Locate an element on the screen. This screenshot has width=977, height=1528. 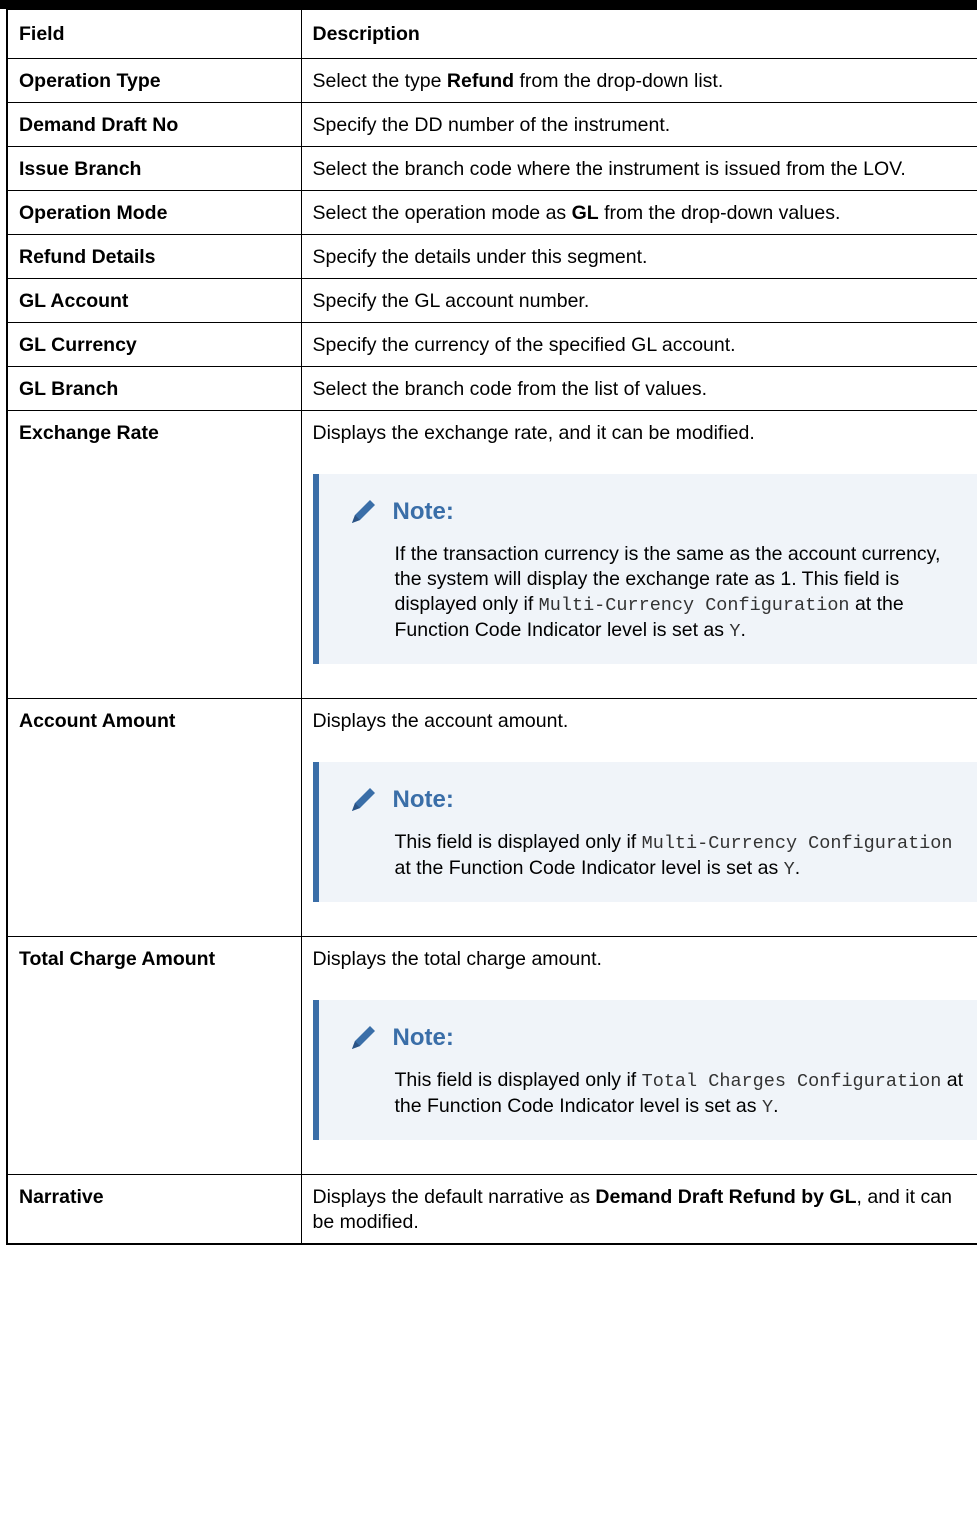
desc-text: Specify the GL account number. is located at coordinates (451, 301).